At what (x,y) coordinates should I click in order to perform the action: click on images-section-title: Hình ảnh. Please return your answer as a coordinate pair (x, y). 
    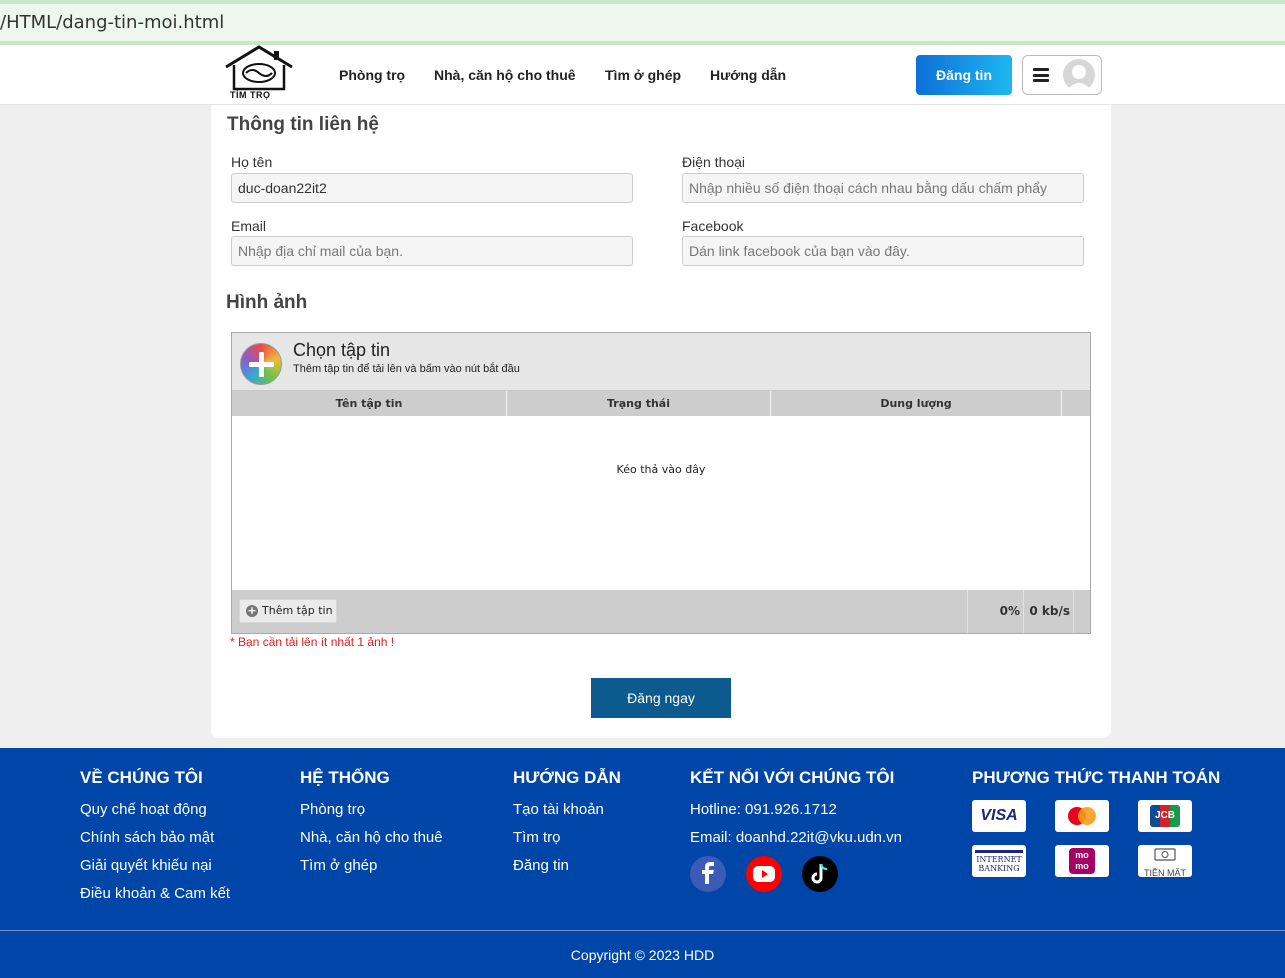
    Looking at the image, I should click on (267, 302).